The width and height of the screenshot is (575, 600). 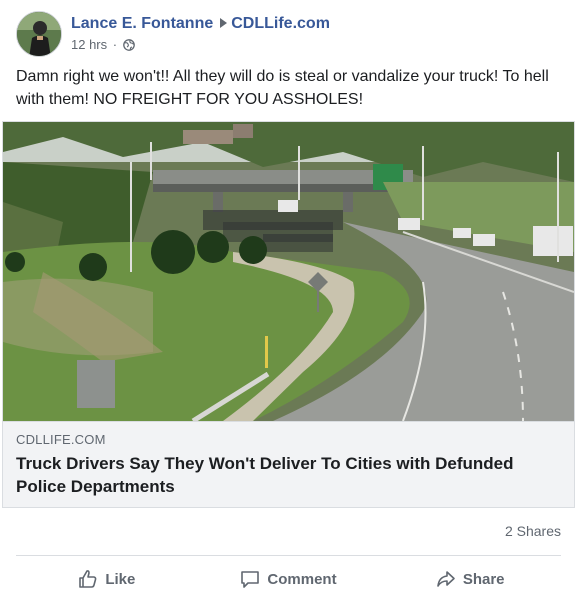 I want to click on post-header: Lance E. Fontanne CDLLife.com 12 hrs ·, so click(x=288, y=35).